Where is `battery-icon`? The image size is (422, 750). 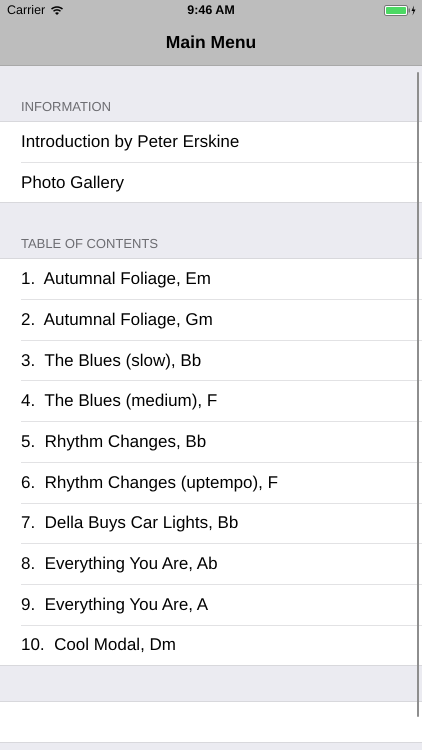 battery-icon is located at coordinates (400, 10).